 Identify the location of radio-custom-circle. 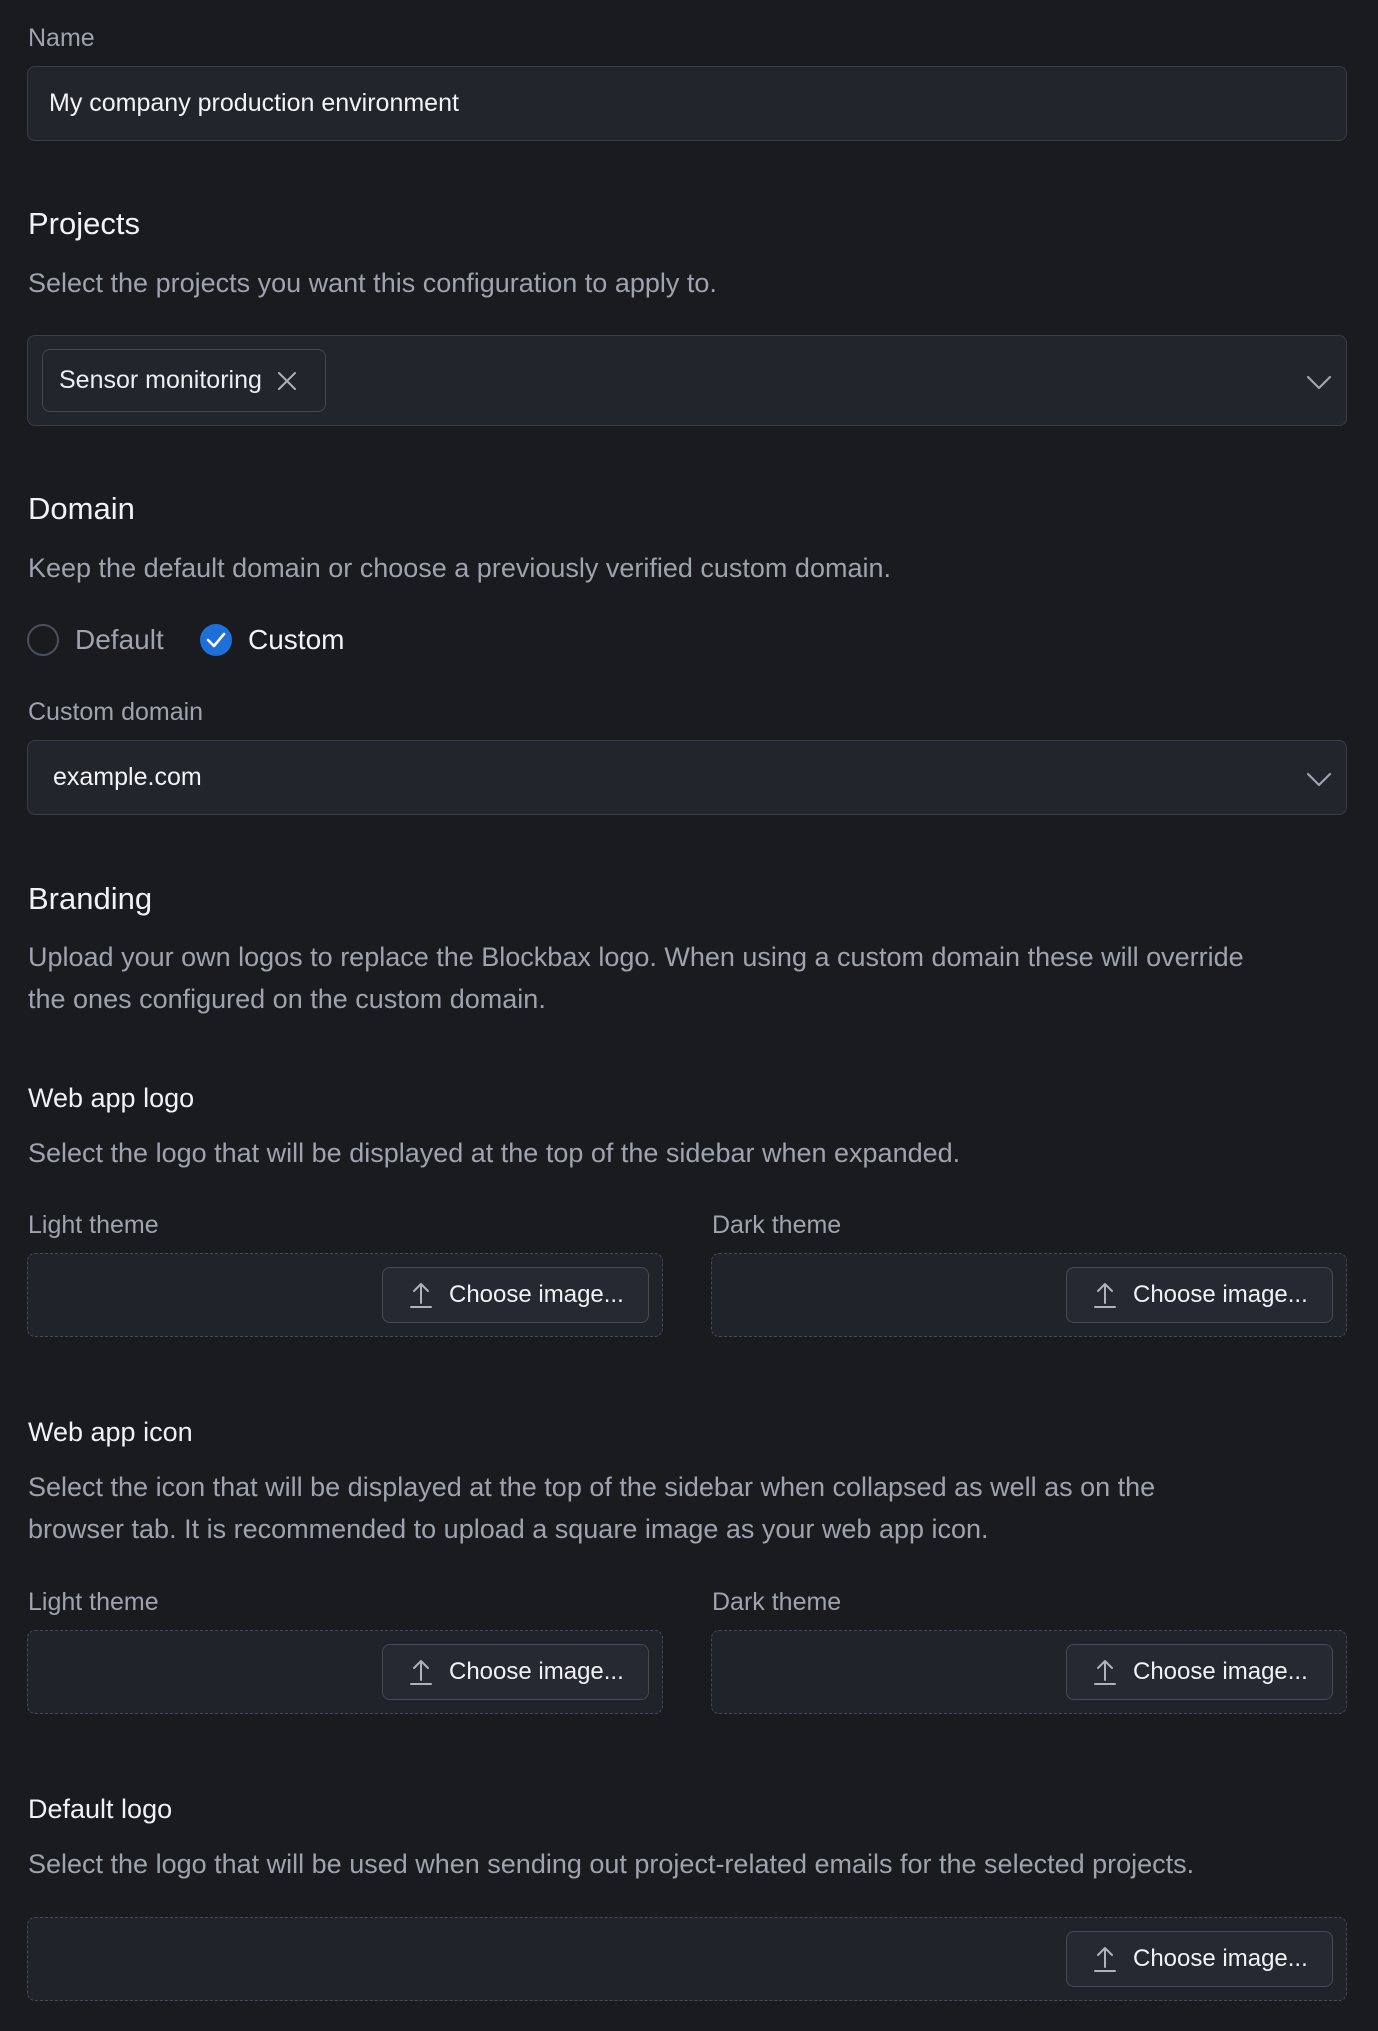
(216, 640).